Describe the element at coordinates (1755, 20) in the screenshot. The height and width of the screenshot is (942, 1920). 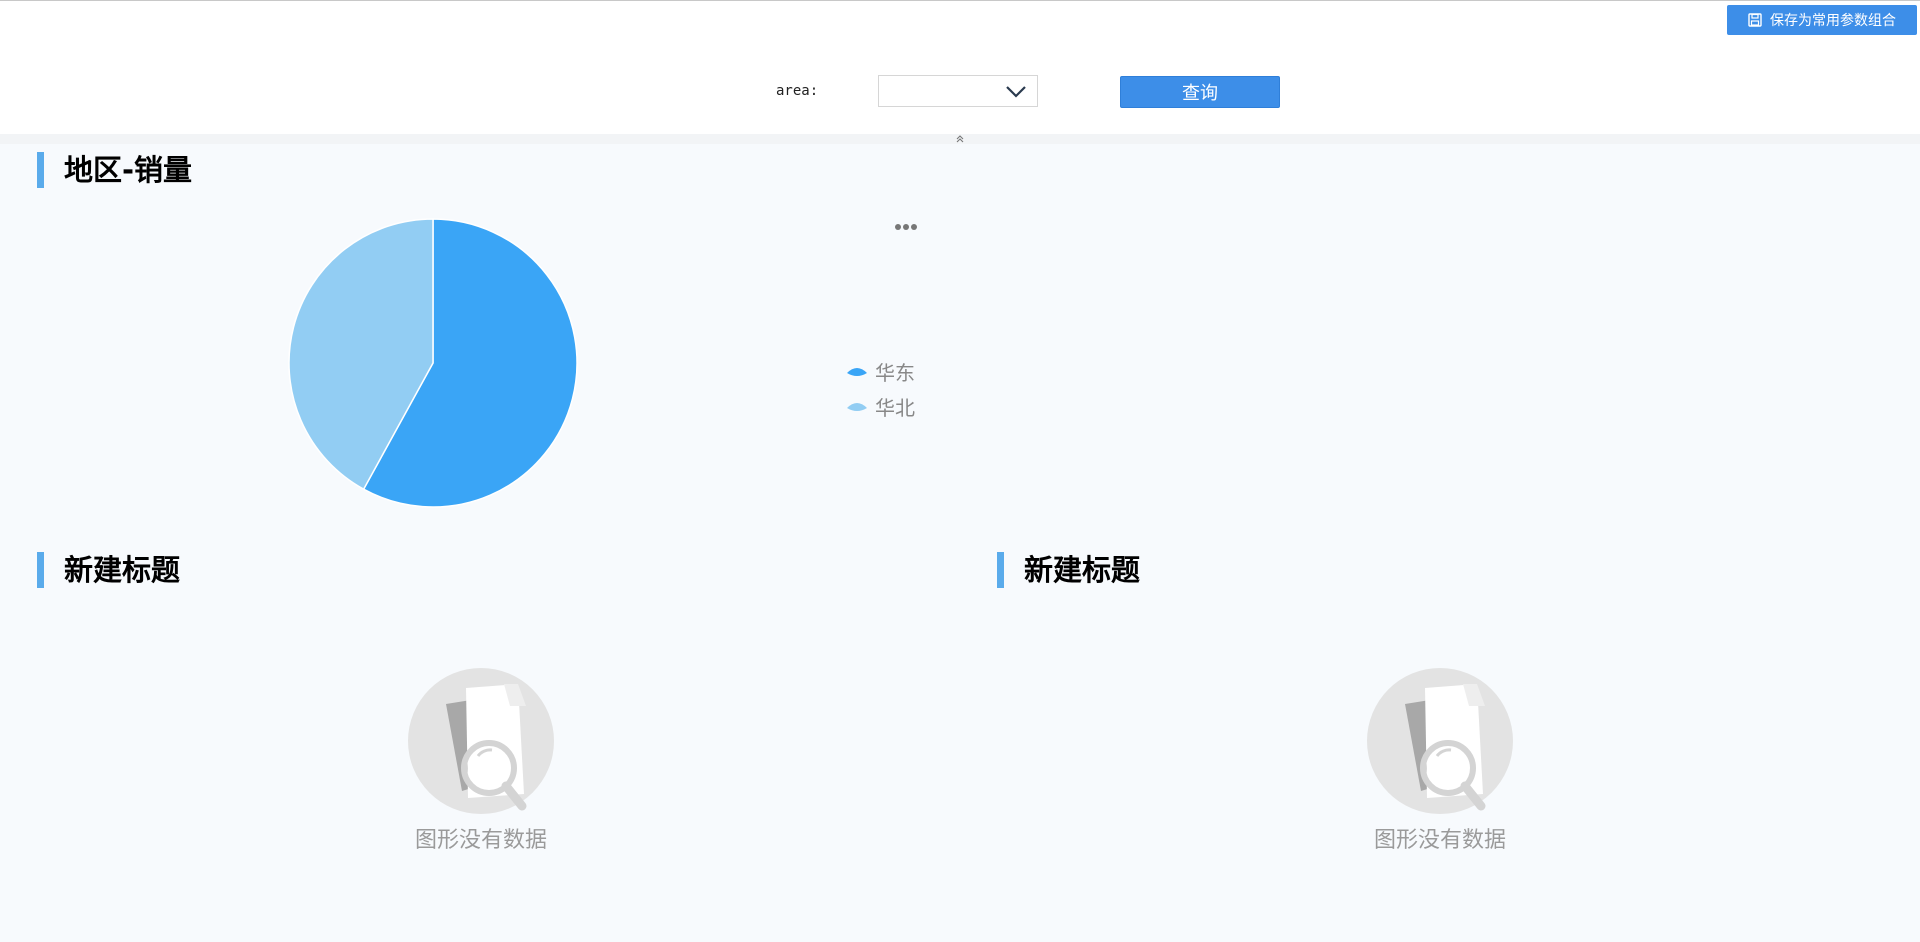
I see `save-icon` at that location.